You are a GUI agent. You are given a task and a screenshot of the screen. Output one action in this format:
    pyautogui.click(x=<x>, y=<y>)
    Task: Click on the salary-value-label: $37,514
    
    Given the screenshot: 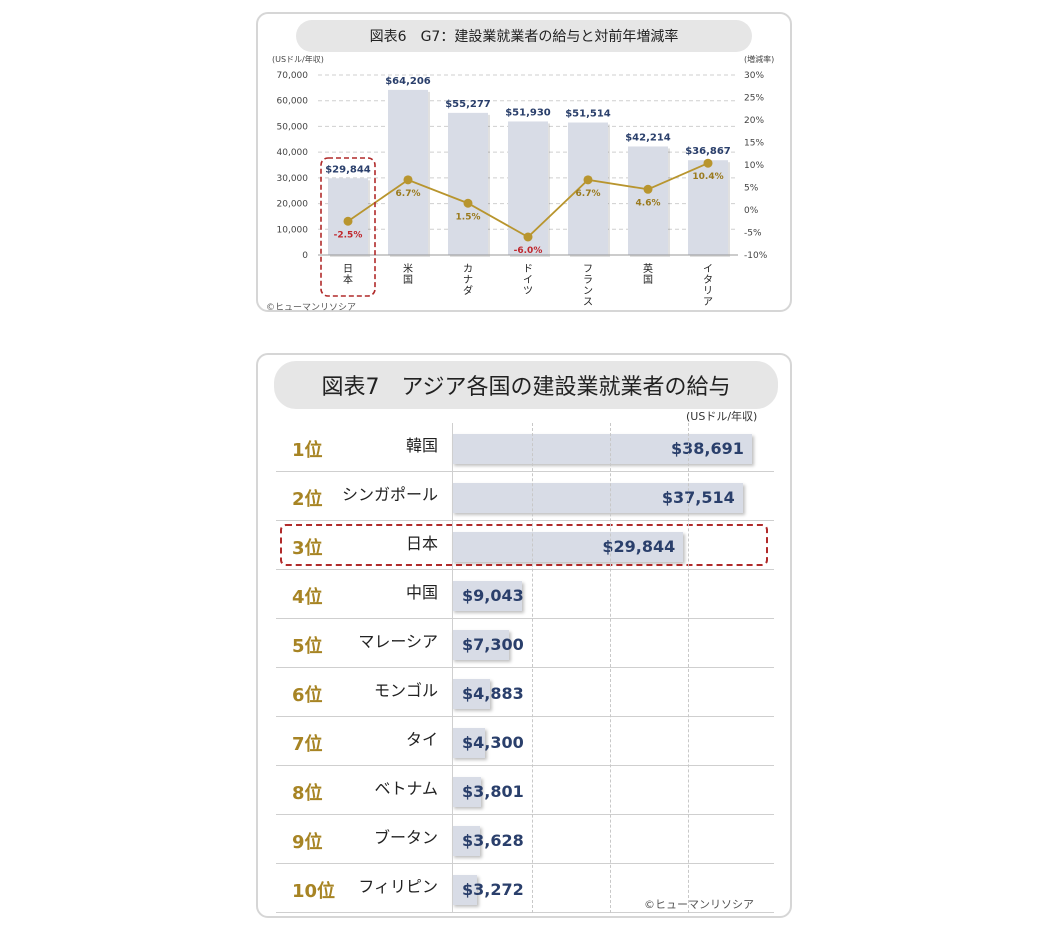 What is the action you would take?
    pyautogui.click(x=698, y=497)
    